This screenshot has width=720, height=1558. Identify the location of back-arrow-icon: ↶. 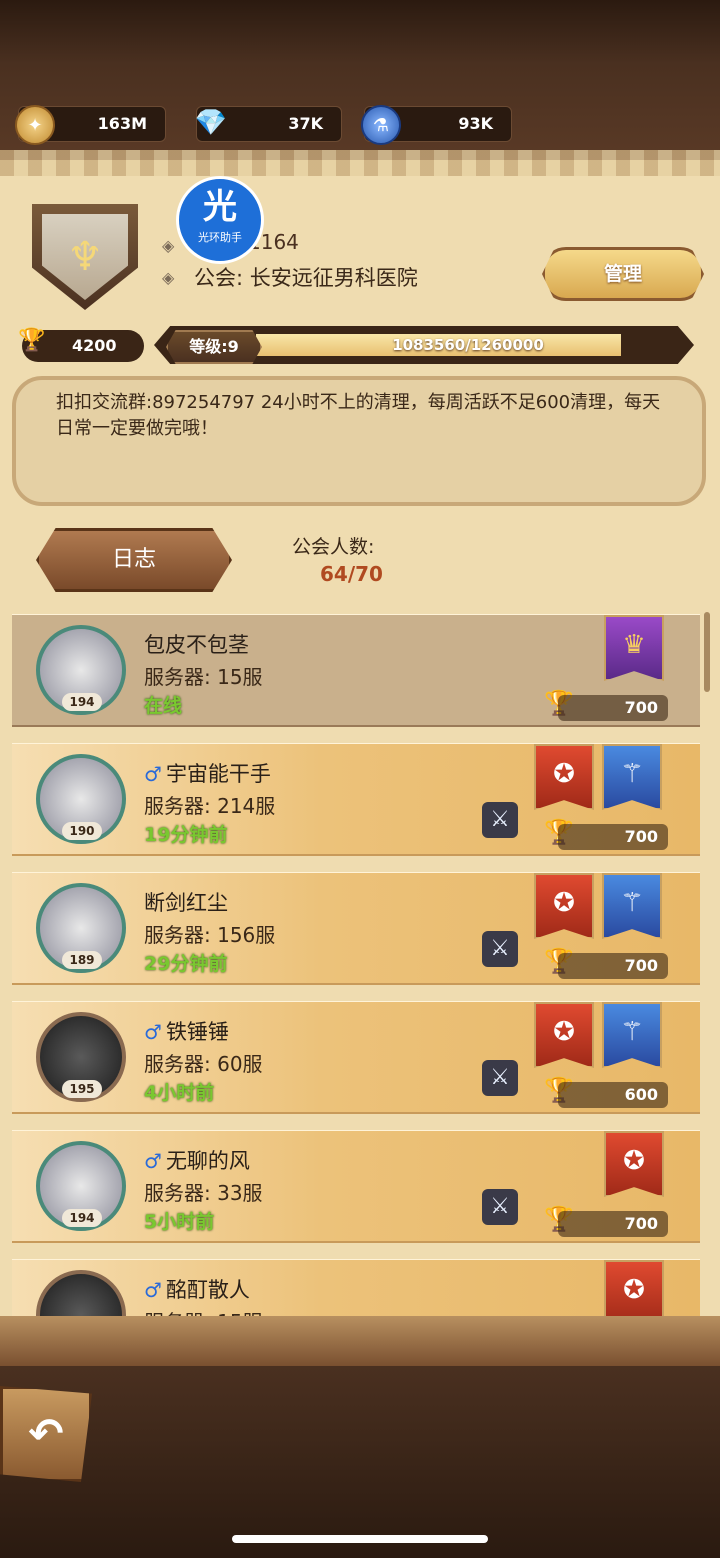
(46, 1433).